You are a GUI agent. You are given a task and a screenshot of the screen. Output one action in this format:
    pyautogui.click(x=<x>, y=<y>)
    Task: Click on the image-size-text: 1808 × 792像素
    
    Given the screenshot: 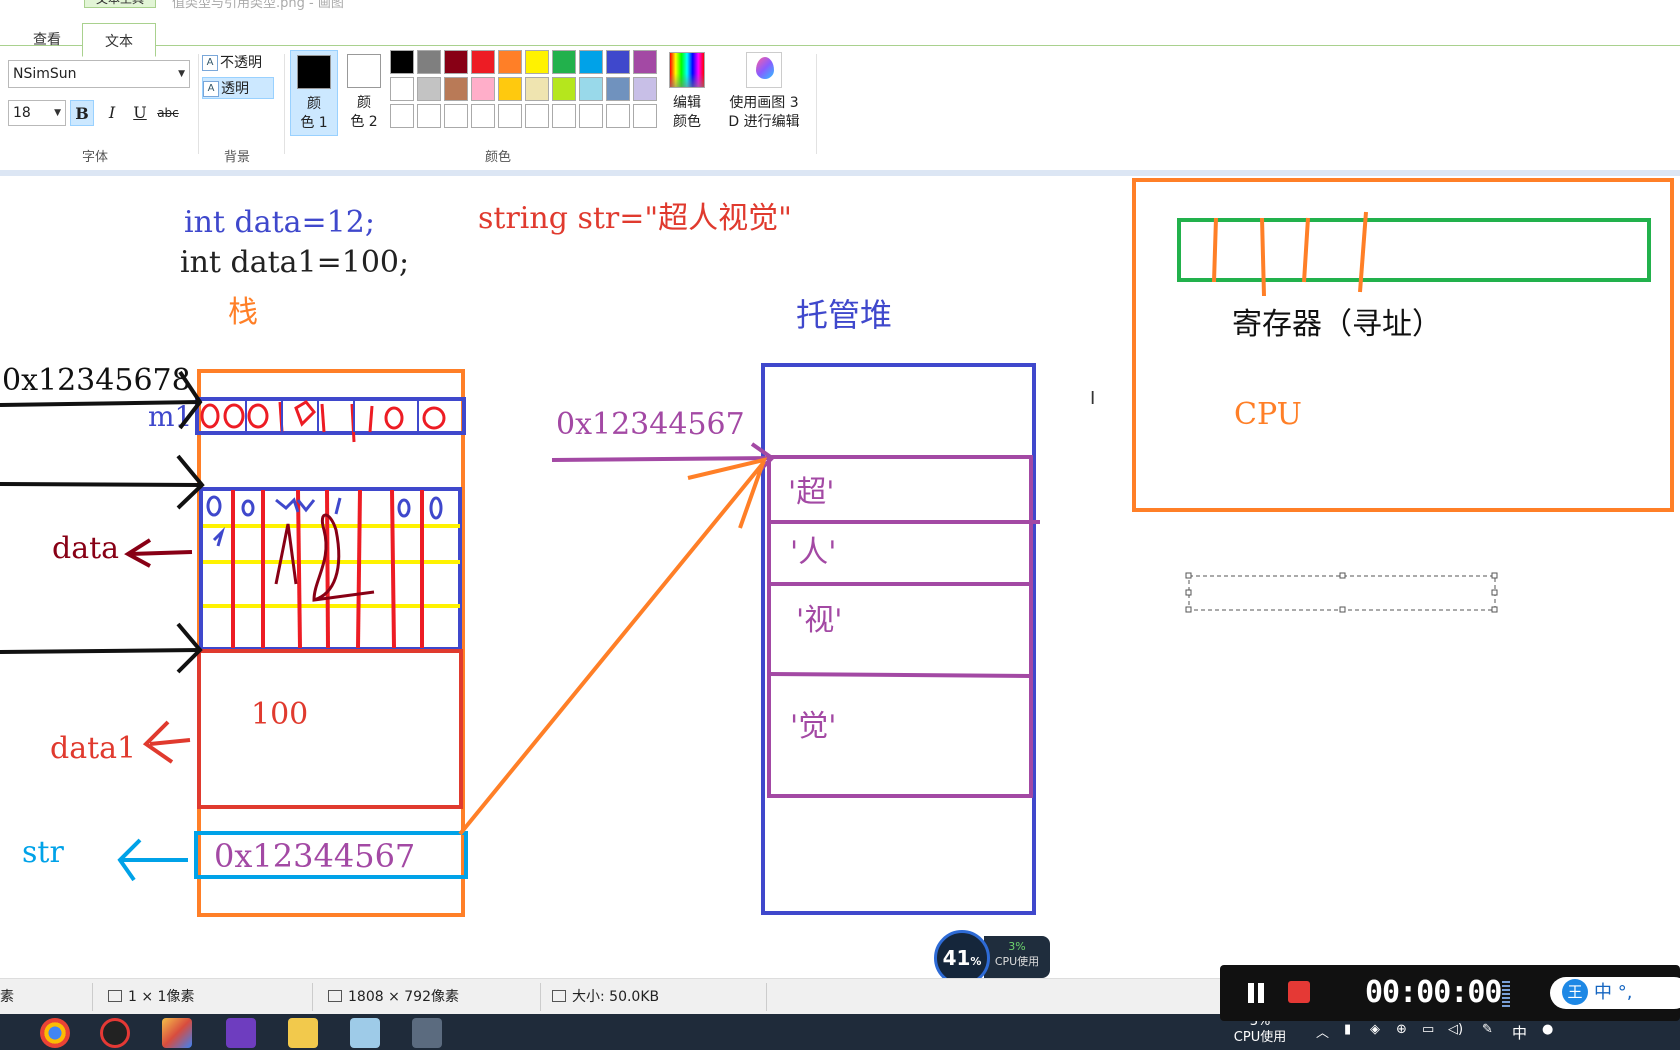 What is the action you would take?
    pyautogui.click(x=403, y=997)
    